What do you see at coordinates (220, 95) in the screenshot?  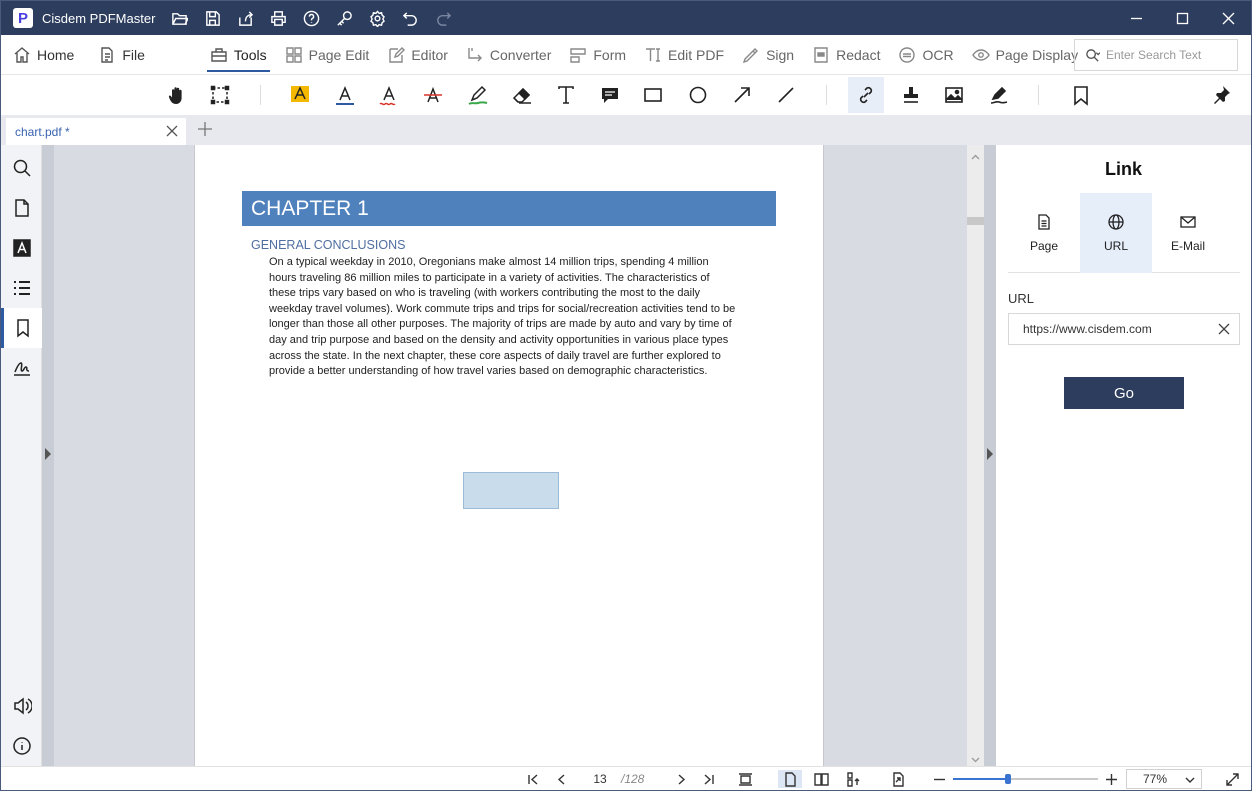 I see `select-area-icon` at bounding box center [220, 95].